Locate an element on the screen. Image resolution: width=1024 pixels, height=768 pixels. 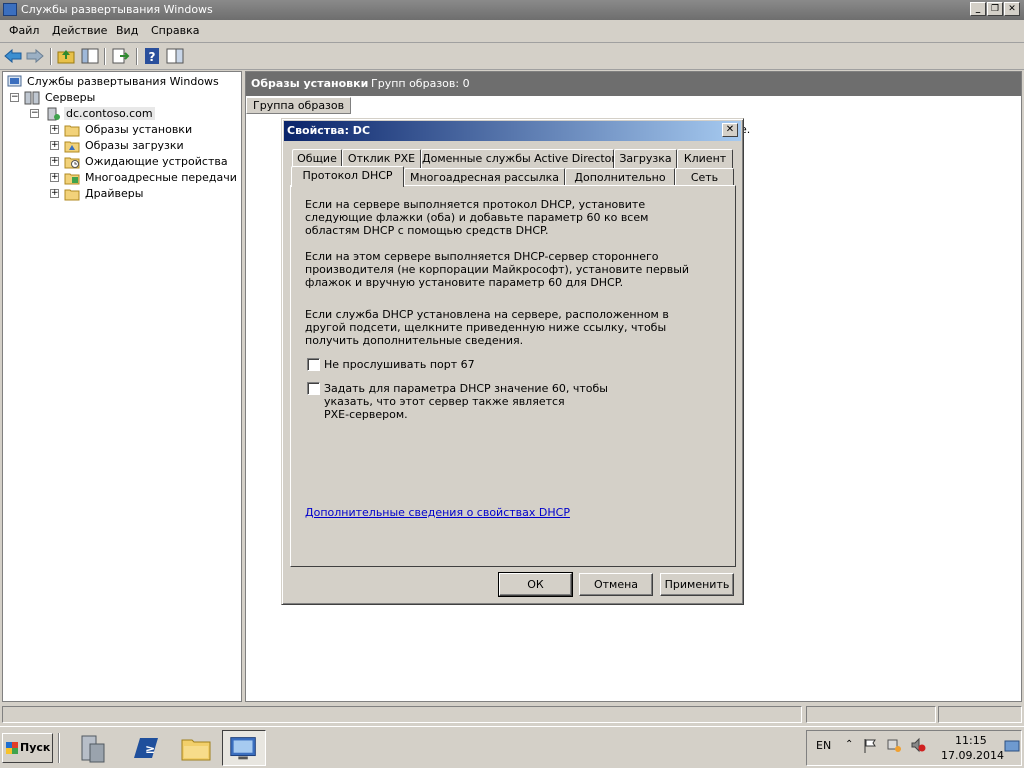
volume-muted-icon is located at coordinates (918, 745).